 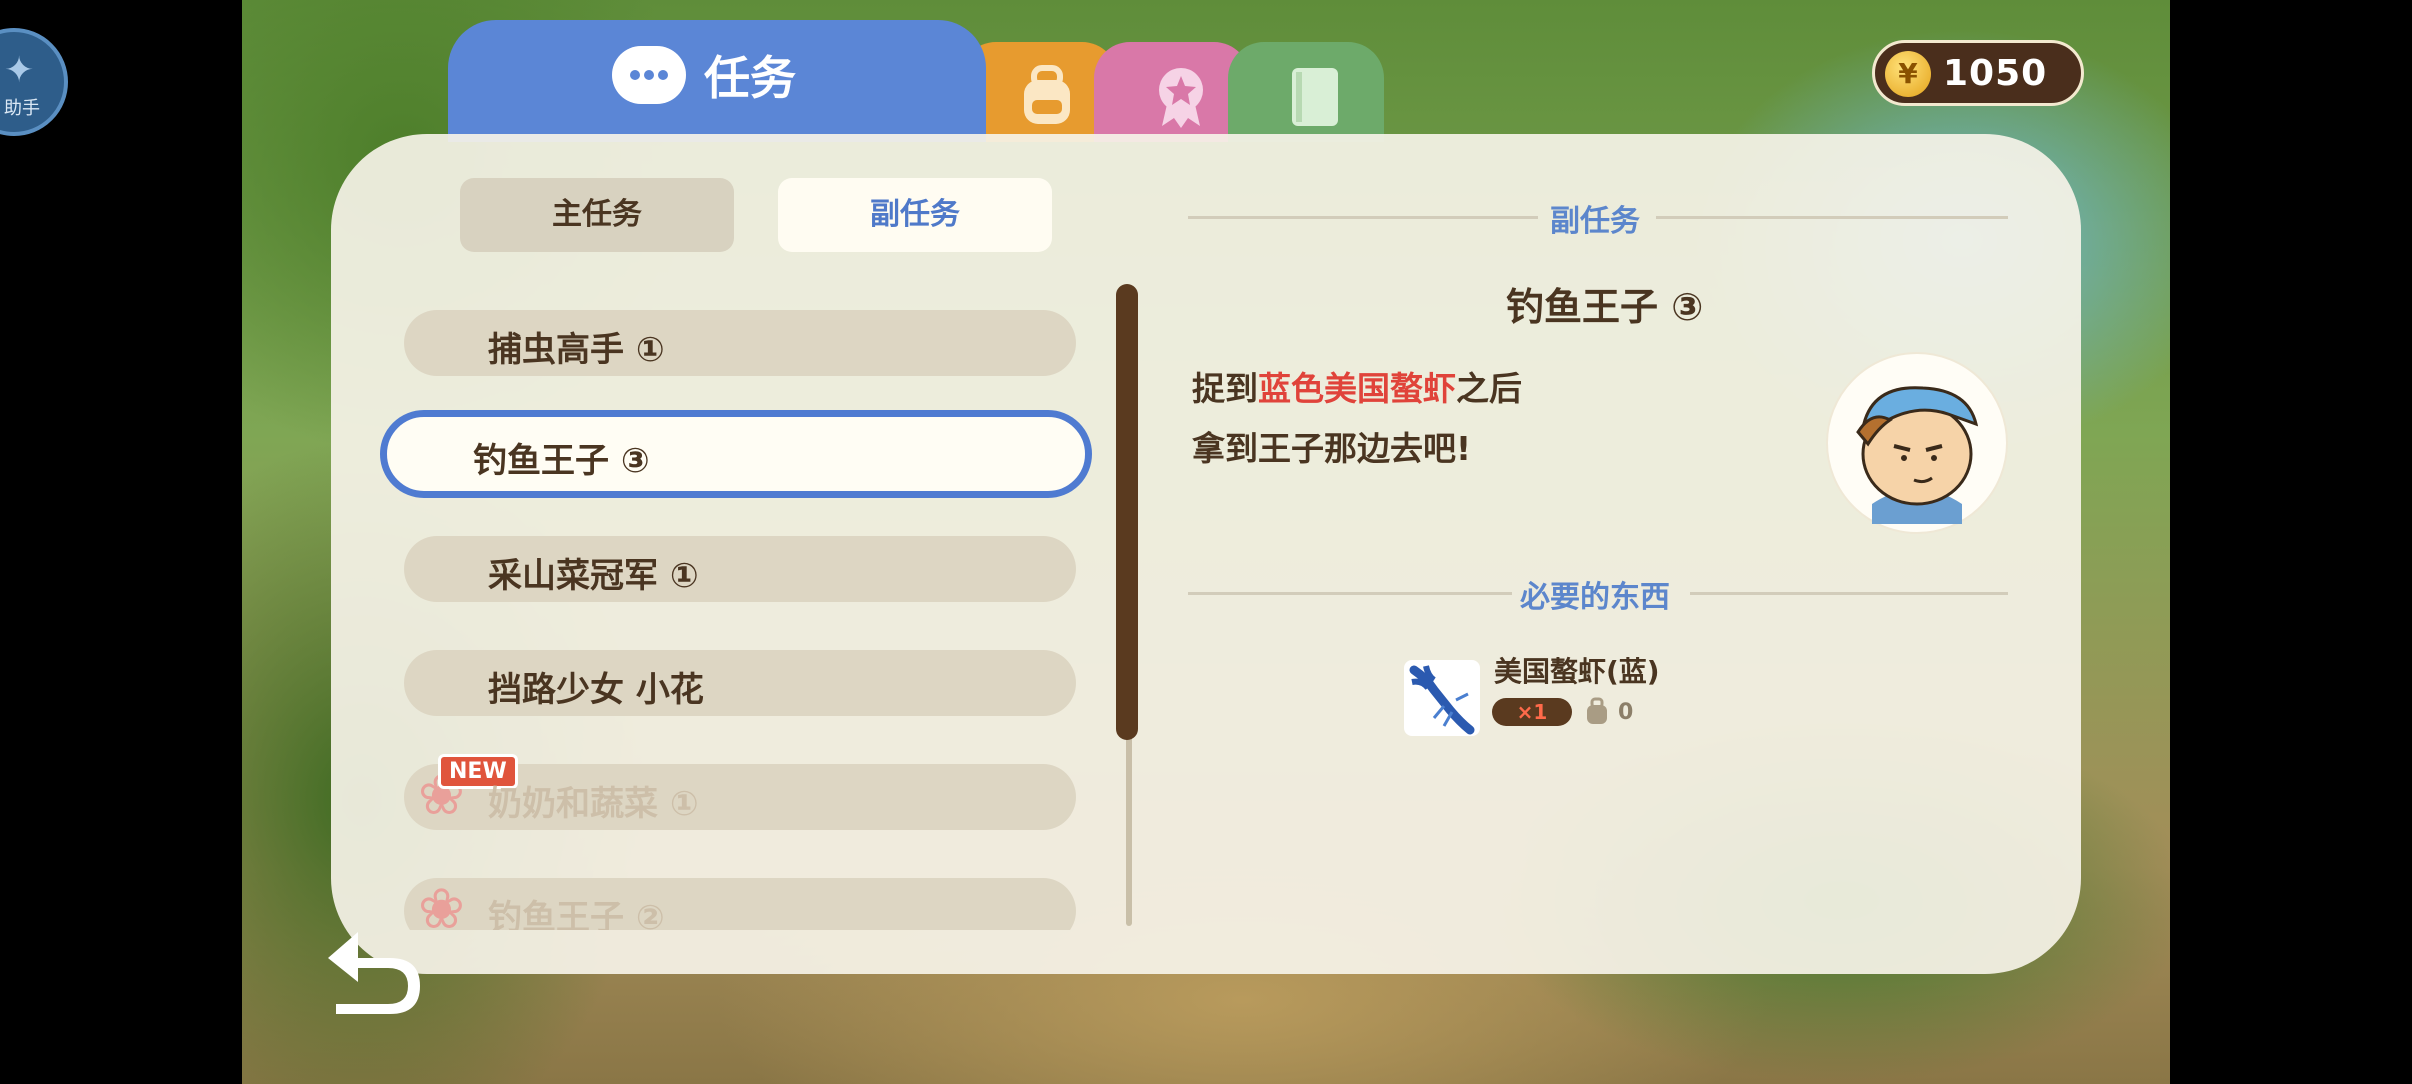 What do you see at coordinates (740, 343) in the screenshot?
I see `quest-item: 捕虫高手 ①` at bounding box center [740, 343].